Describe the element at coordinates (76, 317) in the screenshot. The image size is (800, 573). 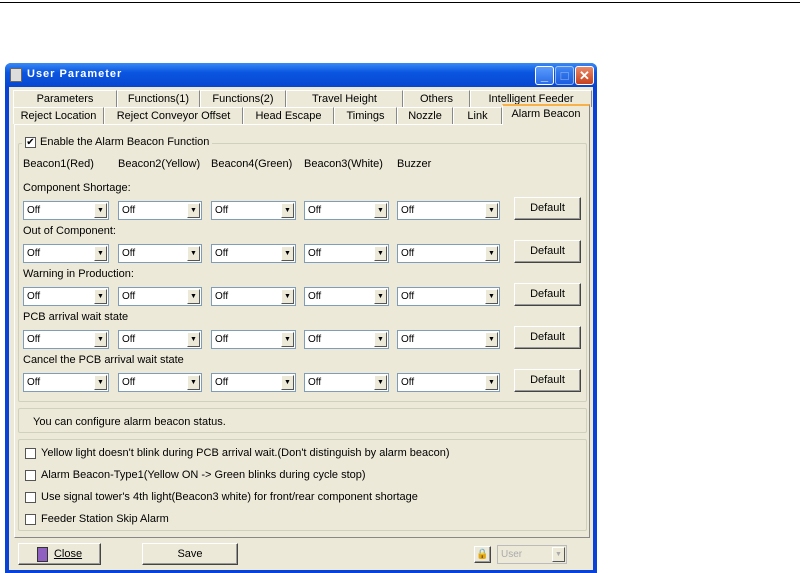
I see `row-label: PCB arrival wait state` at that location.